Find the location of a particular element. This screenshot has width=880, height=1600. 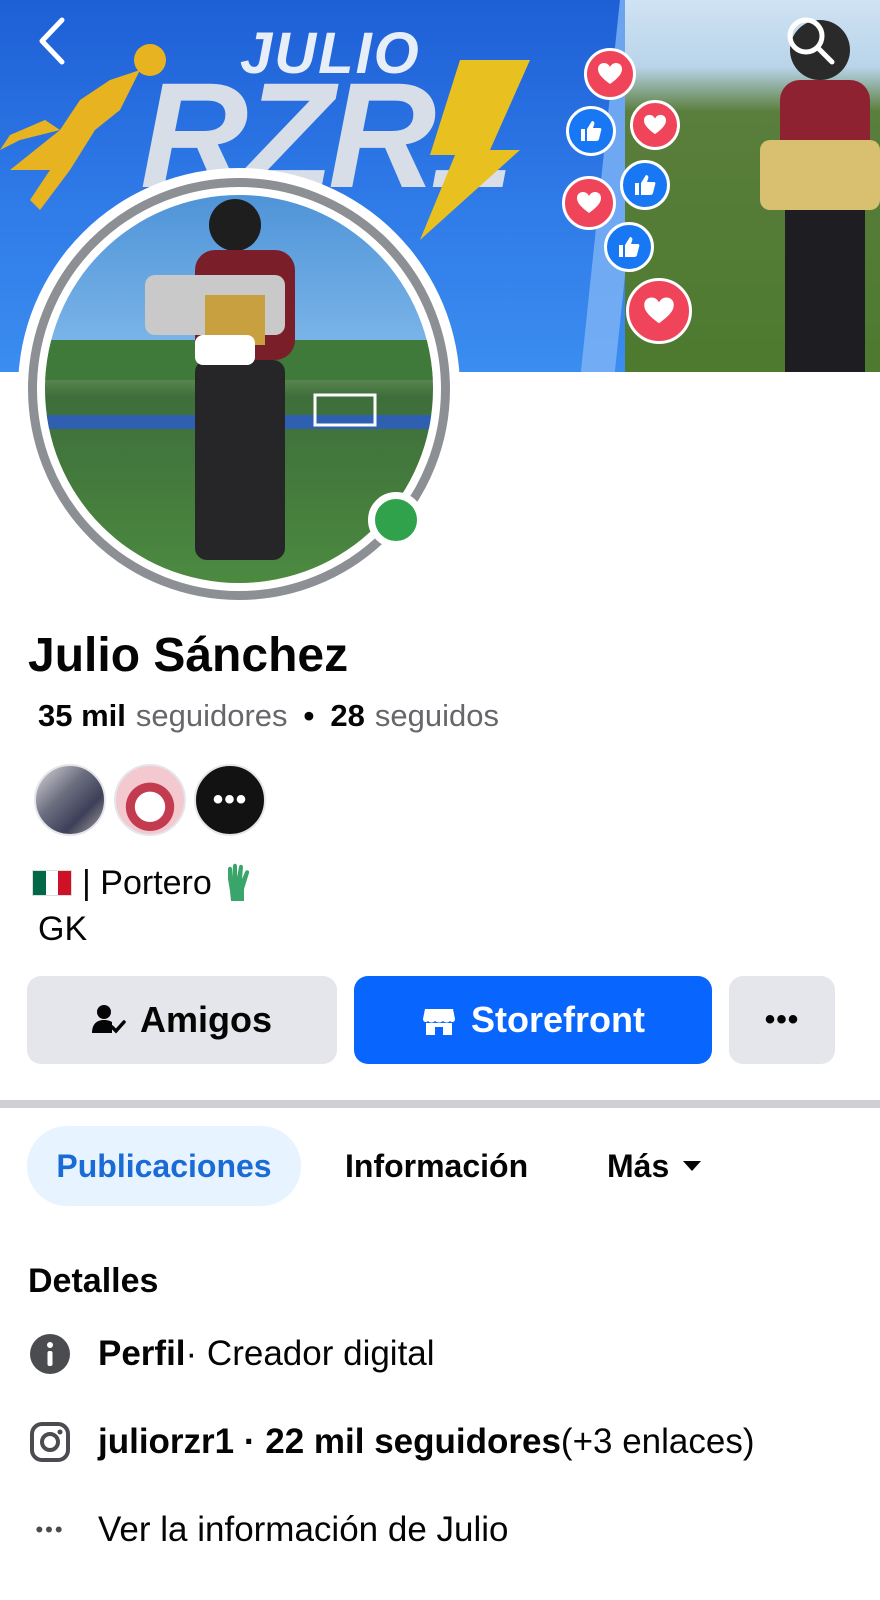

friends-button: Amigos is located at coordinates (182, 1020).